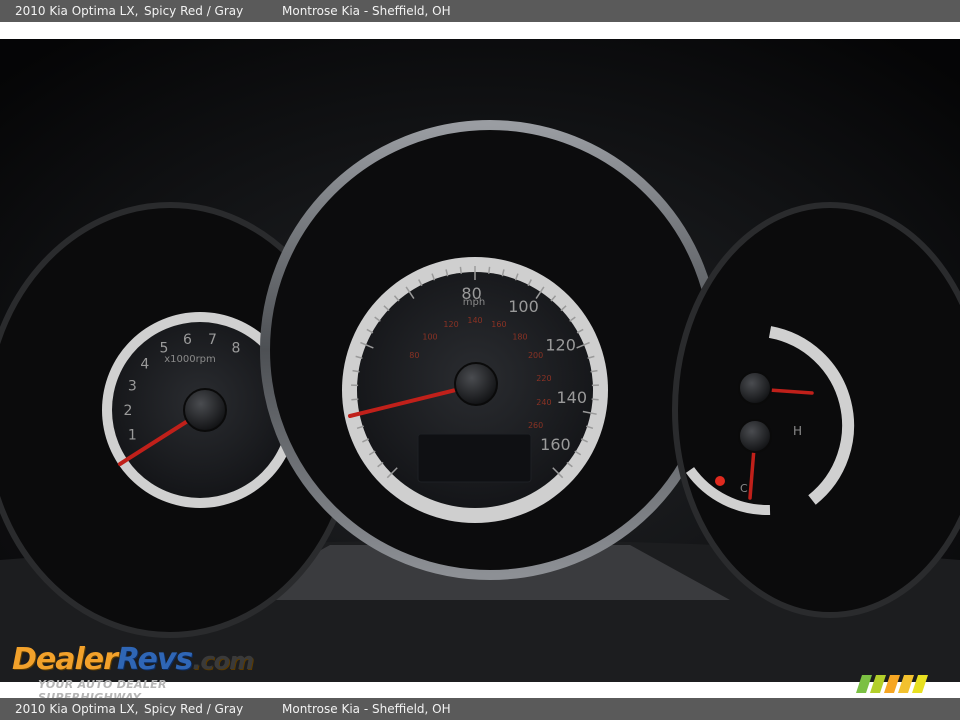 Image resolution: width=960 pixels, height=720 pixels. Describe the element at coordinates (194, 709) in the screenshot. I see `caption-color-bottom: Spicy Red / Gray` at that location.